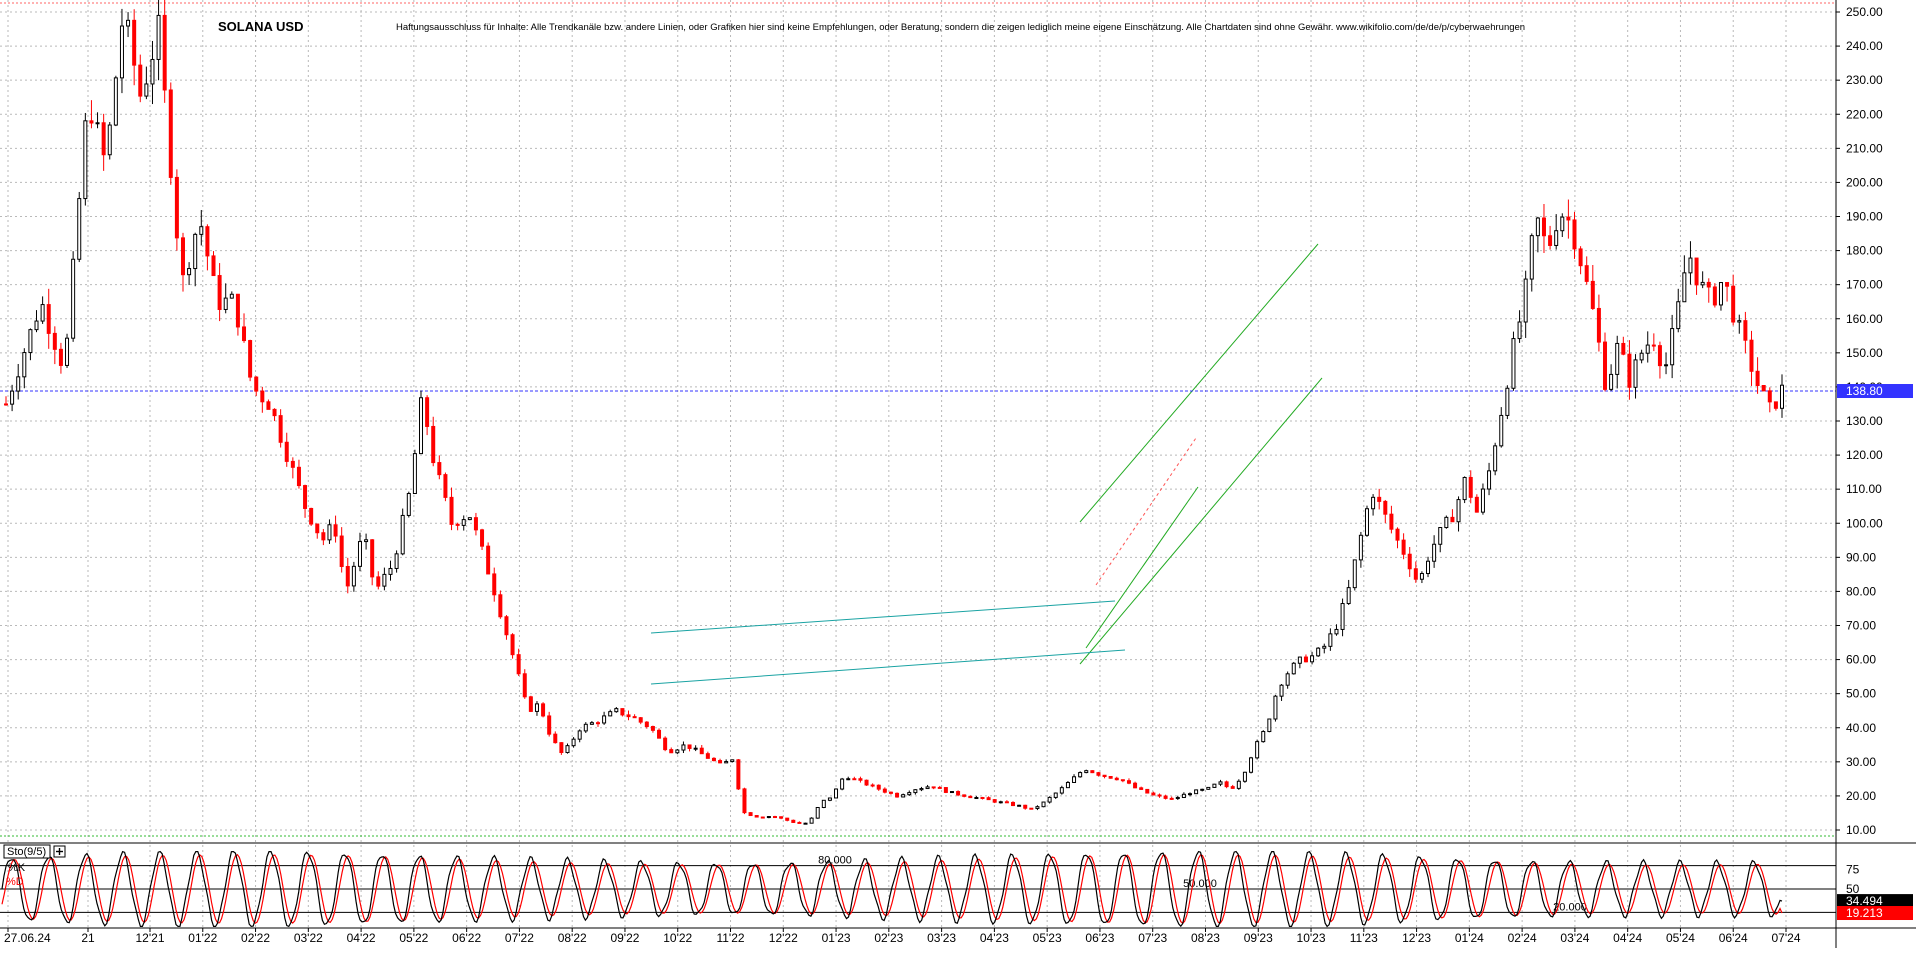 The image size is (1916, 953). What do you see at coordinates (361, 938) in the screenshot?
I see `x-tick-label: 04'22` at bounding box center [361, 938].